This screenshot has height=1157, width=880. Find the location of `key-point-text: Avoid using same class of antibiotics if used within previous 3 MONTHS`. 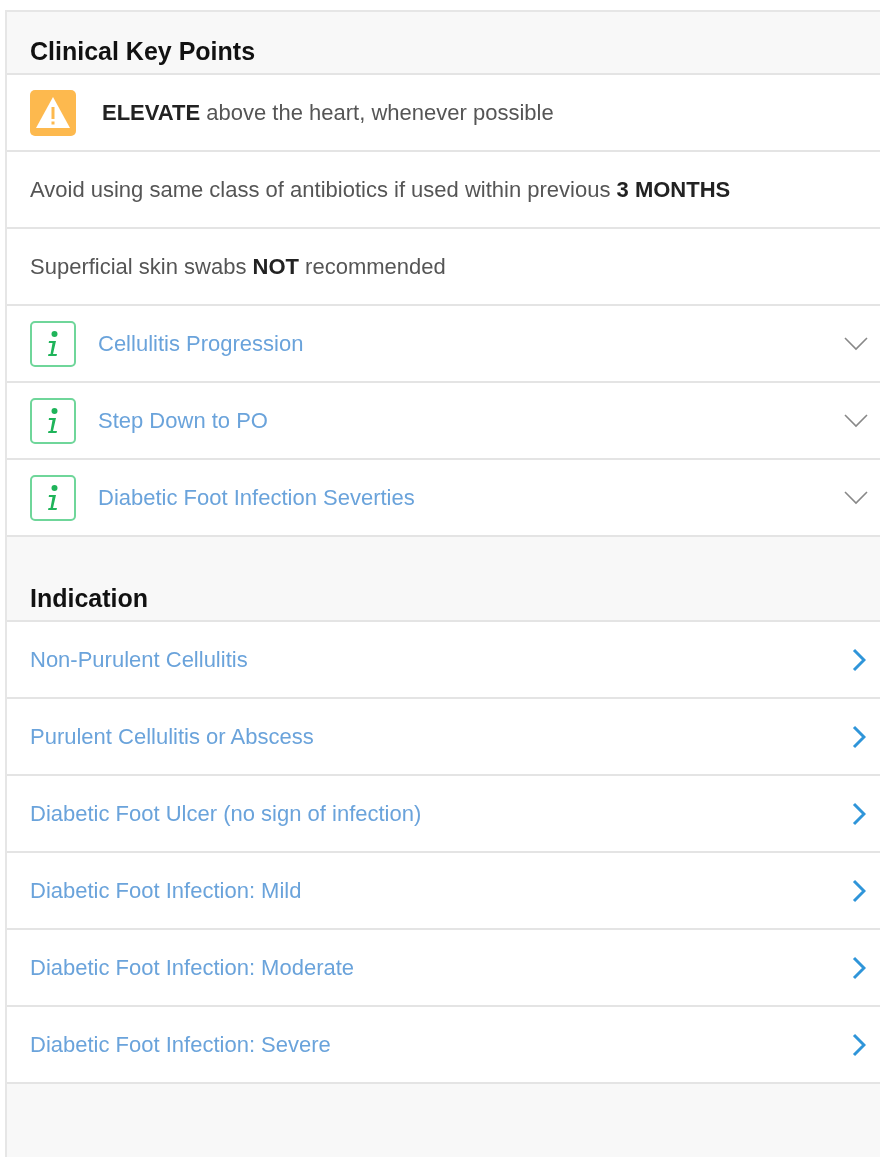

key-point-text: Avoid using same class of antibiotics if used within previous 3 MONTHS is located at coordinates (380, 189).